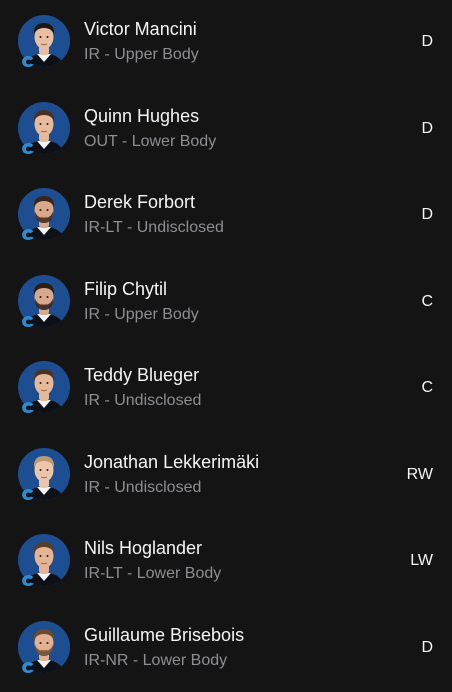  I want to click on injury-status: IR-NR - Lower Body, so click(156, 660).